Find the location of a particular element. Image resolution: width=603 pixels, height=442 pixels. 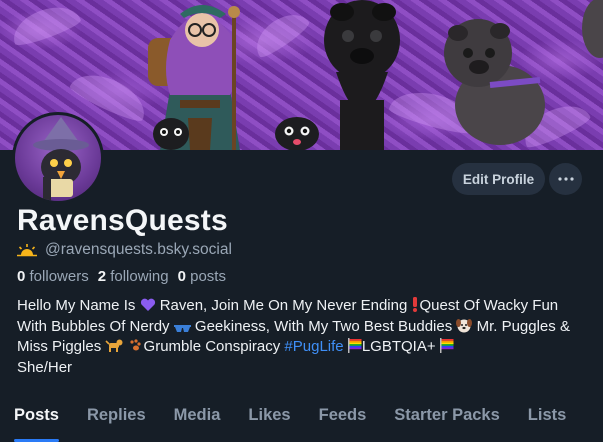

profile-avatar is located at coordinates (58, 158).